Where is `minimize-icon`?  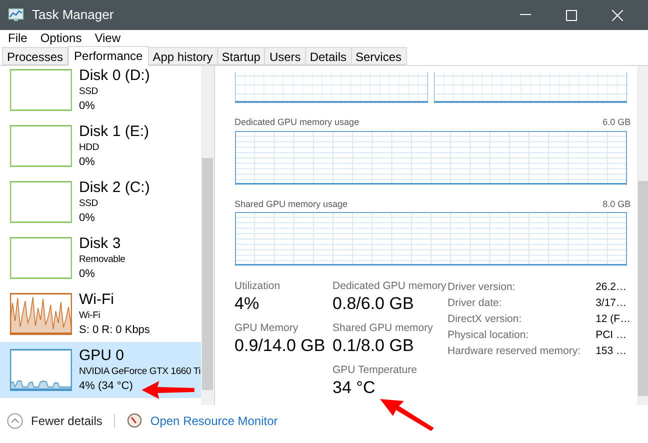 minimize-icon is located at coordinates (525, 15).